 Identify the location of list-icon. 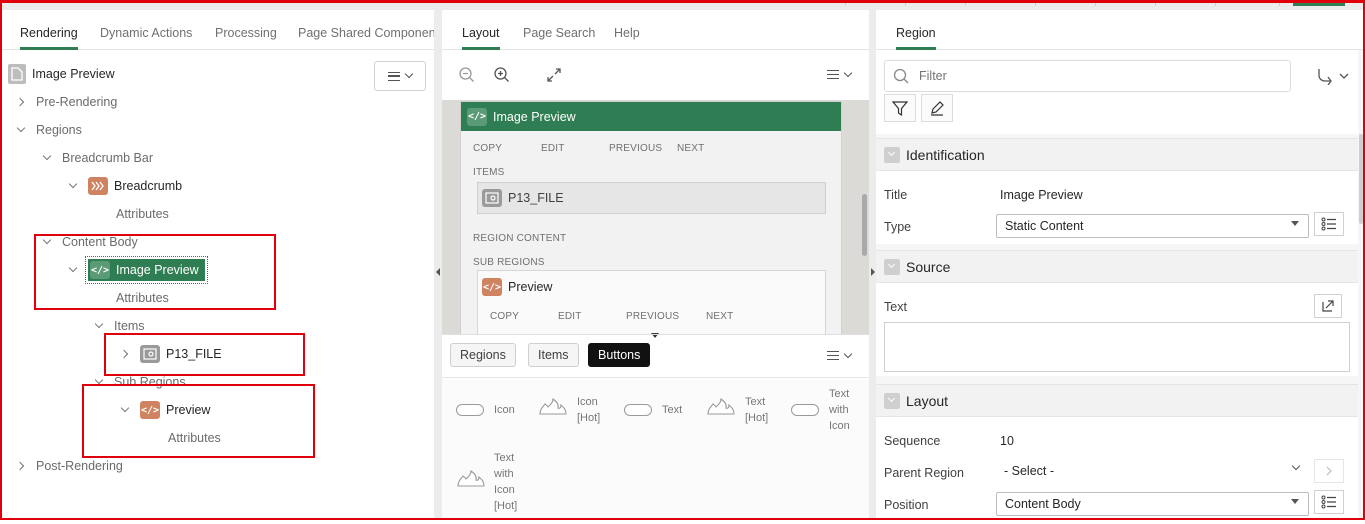
(1328, 224).